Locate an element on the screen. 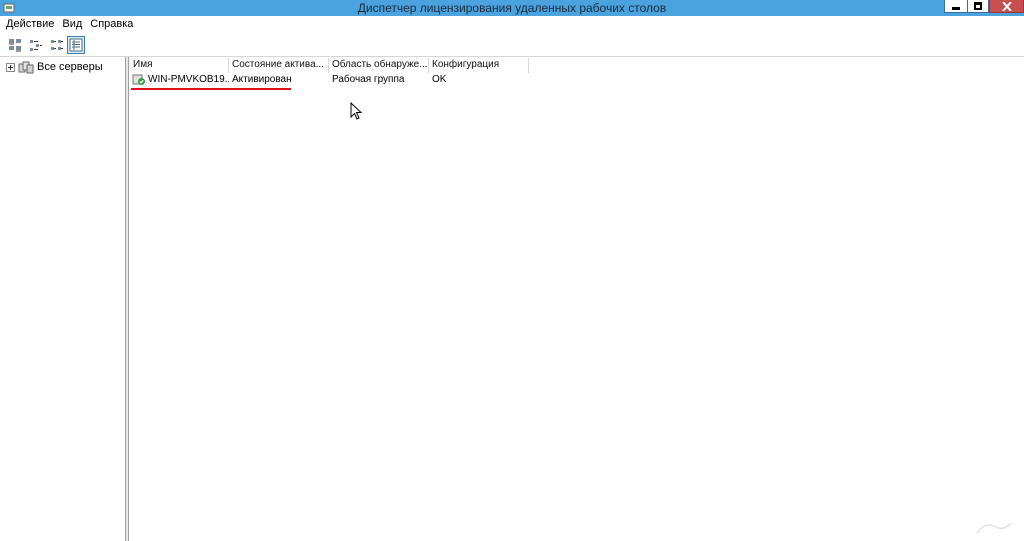 The image size is (1024, 541). list-view-button is located at coordinates (57, 45).